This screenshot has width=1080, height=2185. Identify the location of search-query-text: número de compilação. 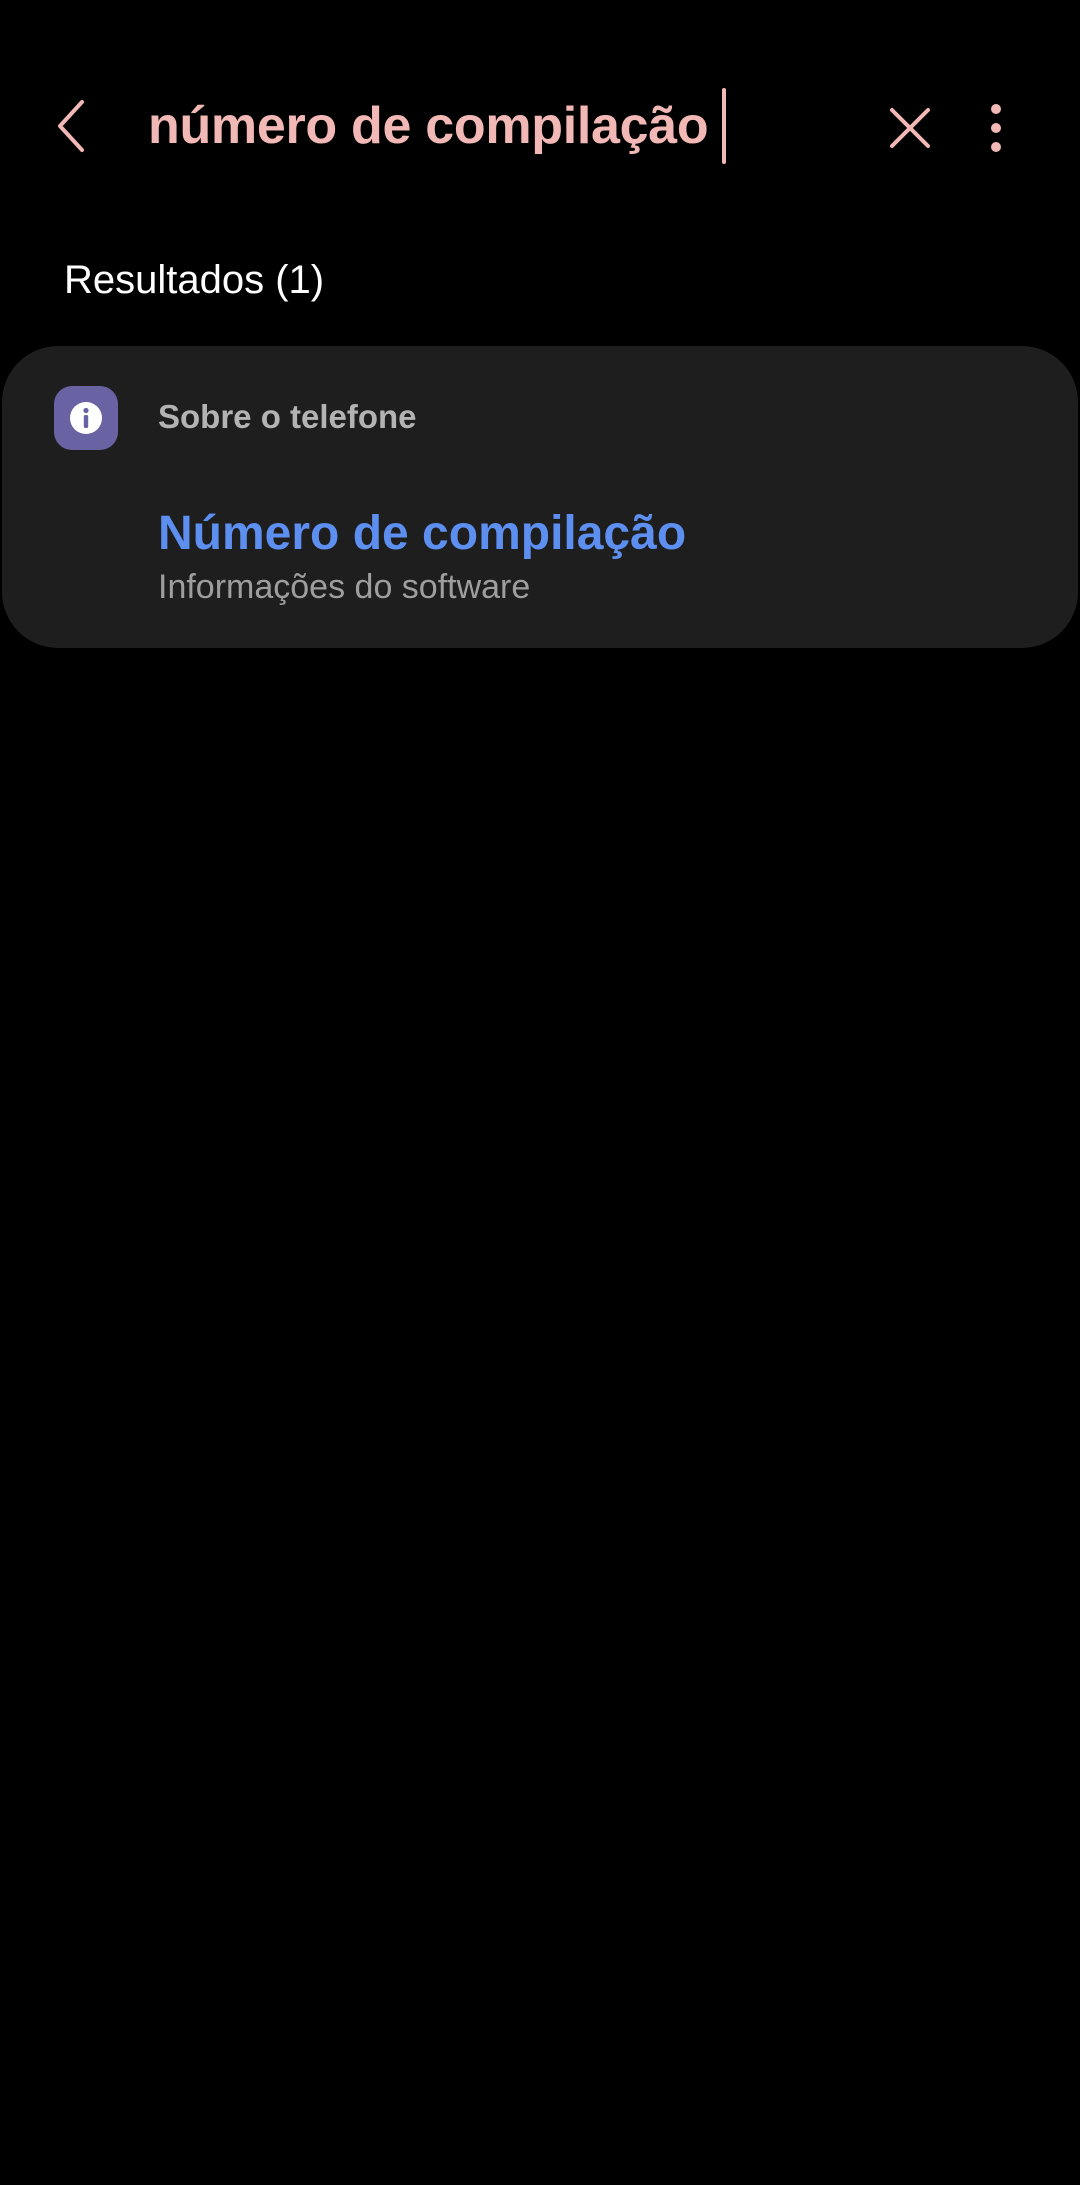
(428, 126).